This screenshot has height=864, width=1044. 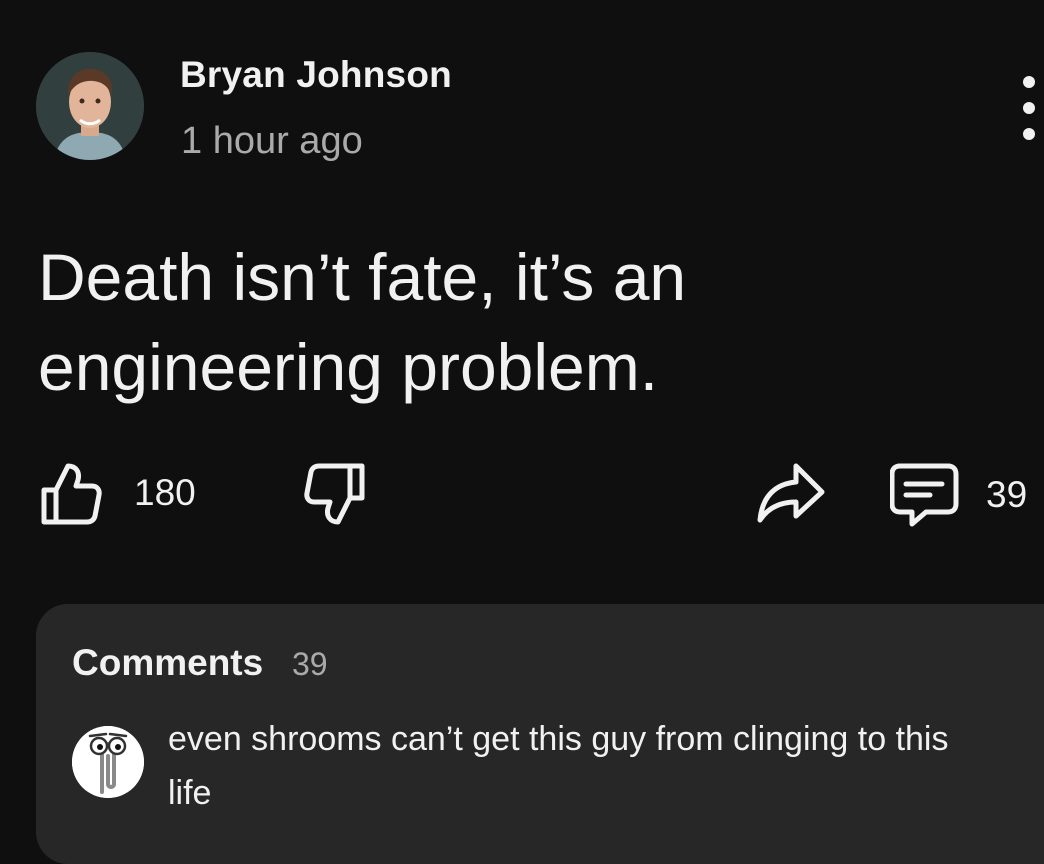 I want to click on commenter-avatar, so click(x=108, y=762).